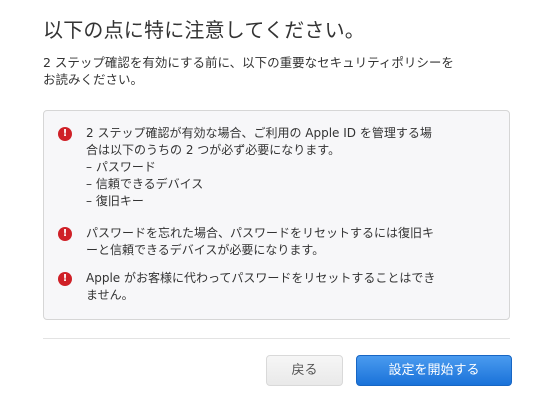 The height and width of the screenshot is (418, 546). Describe the element at coordinates (213, 150) in the screenshot. I see `policy-line: 合は以下のうちの 2 つが必ず必要になります。` at that location.